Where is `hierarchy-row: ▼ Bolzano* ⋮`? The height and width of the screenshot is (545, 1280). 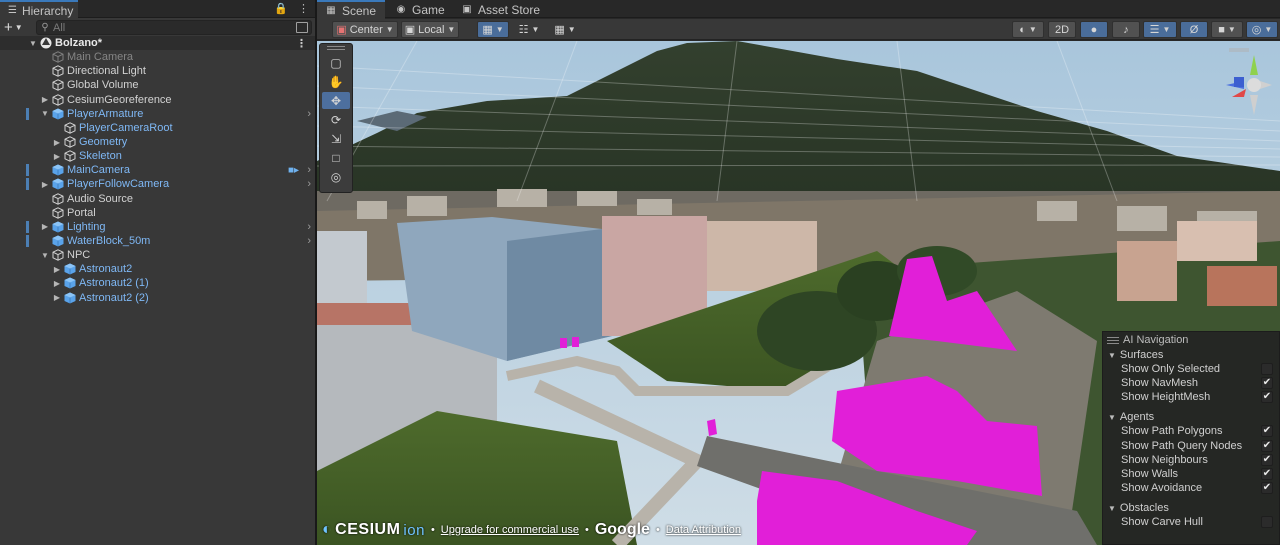
hierarchy-row: ▼ Bolzano* ⋮ is located at coordinates (157, 43).